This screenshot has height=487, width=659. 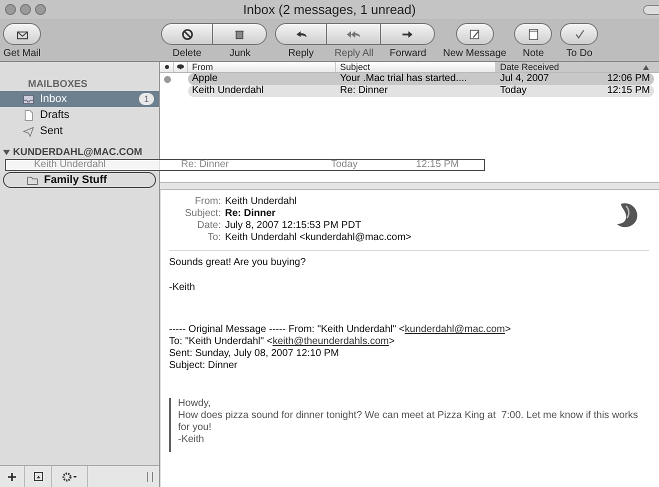 I want to click on toolbar-label: To Do, so click(x=579, y=54).